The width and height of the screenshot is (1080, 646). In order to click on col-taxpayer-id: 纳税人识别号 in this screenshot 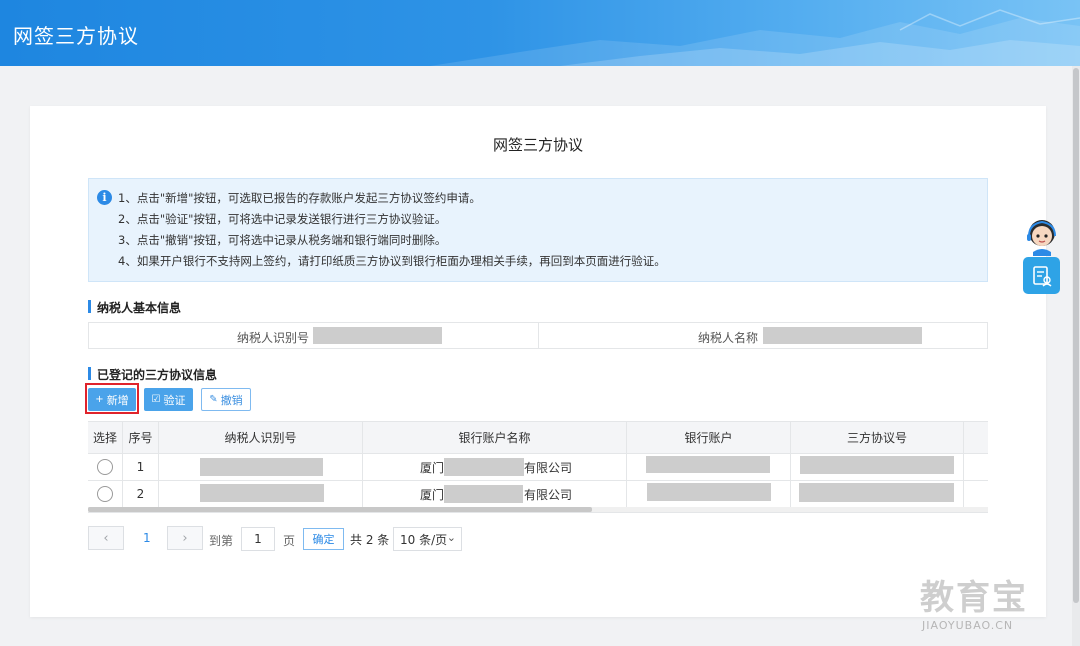, I will do `click(261, 437)`.